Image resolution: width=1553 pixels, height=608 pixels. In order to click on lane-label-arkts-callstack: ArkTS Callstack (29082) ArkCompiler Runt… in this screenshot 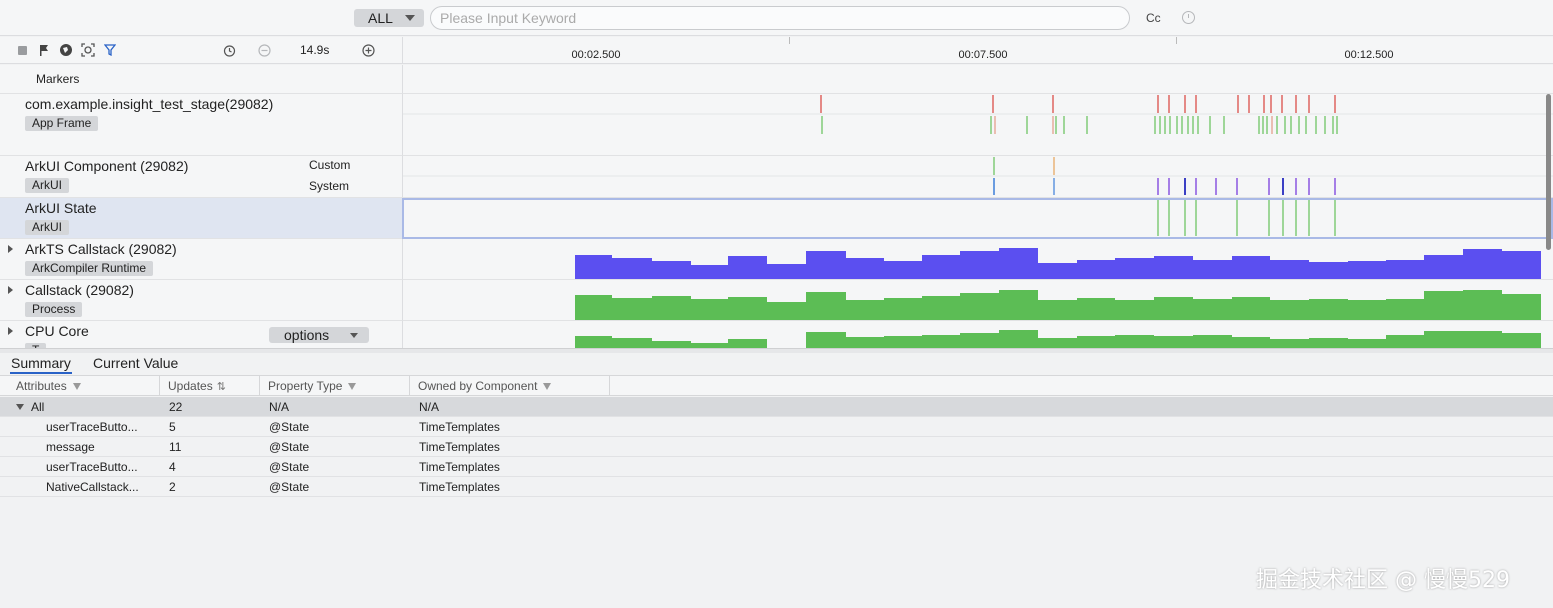, I will do `click(201, 259)`.